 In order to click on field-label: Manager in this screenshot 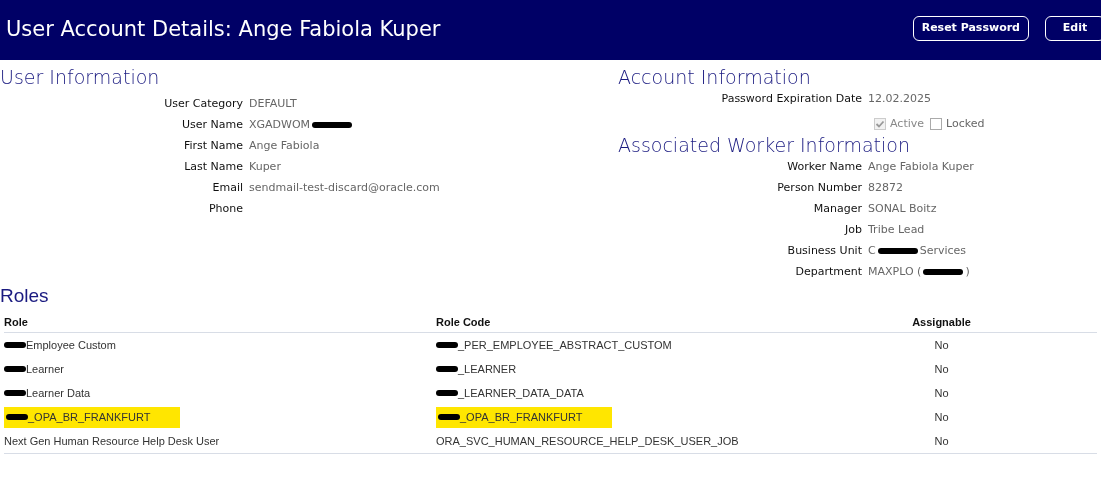, I will do `click(837, 208)`.